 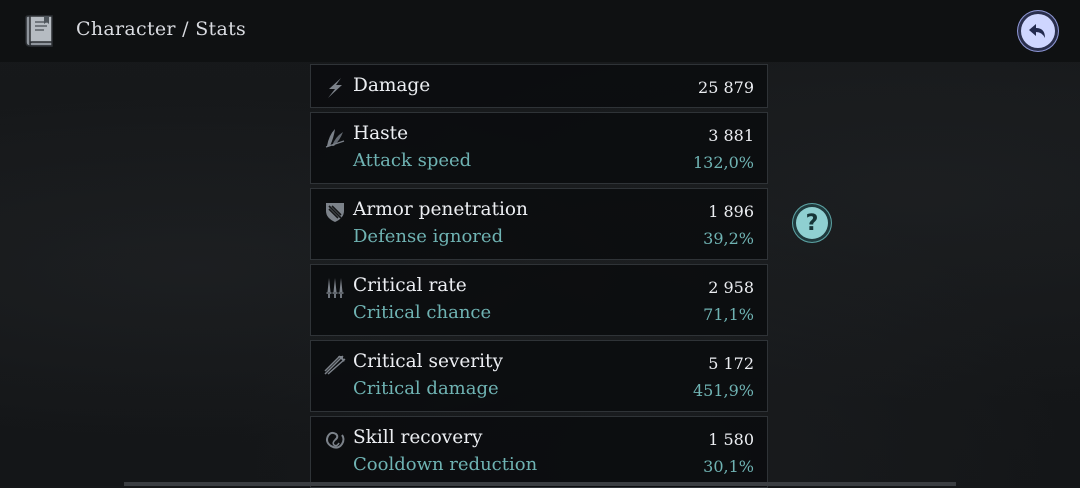 I want to click on stat-sub-label: Attack speed, so click(x=412, y=160).